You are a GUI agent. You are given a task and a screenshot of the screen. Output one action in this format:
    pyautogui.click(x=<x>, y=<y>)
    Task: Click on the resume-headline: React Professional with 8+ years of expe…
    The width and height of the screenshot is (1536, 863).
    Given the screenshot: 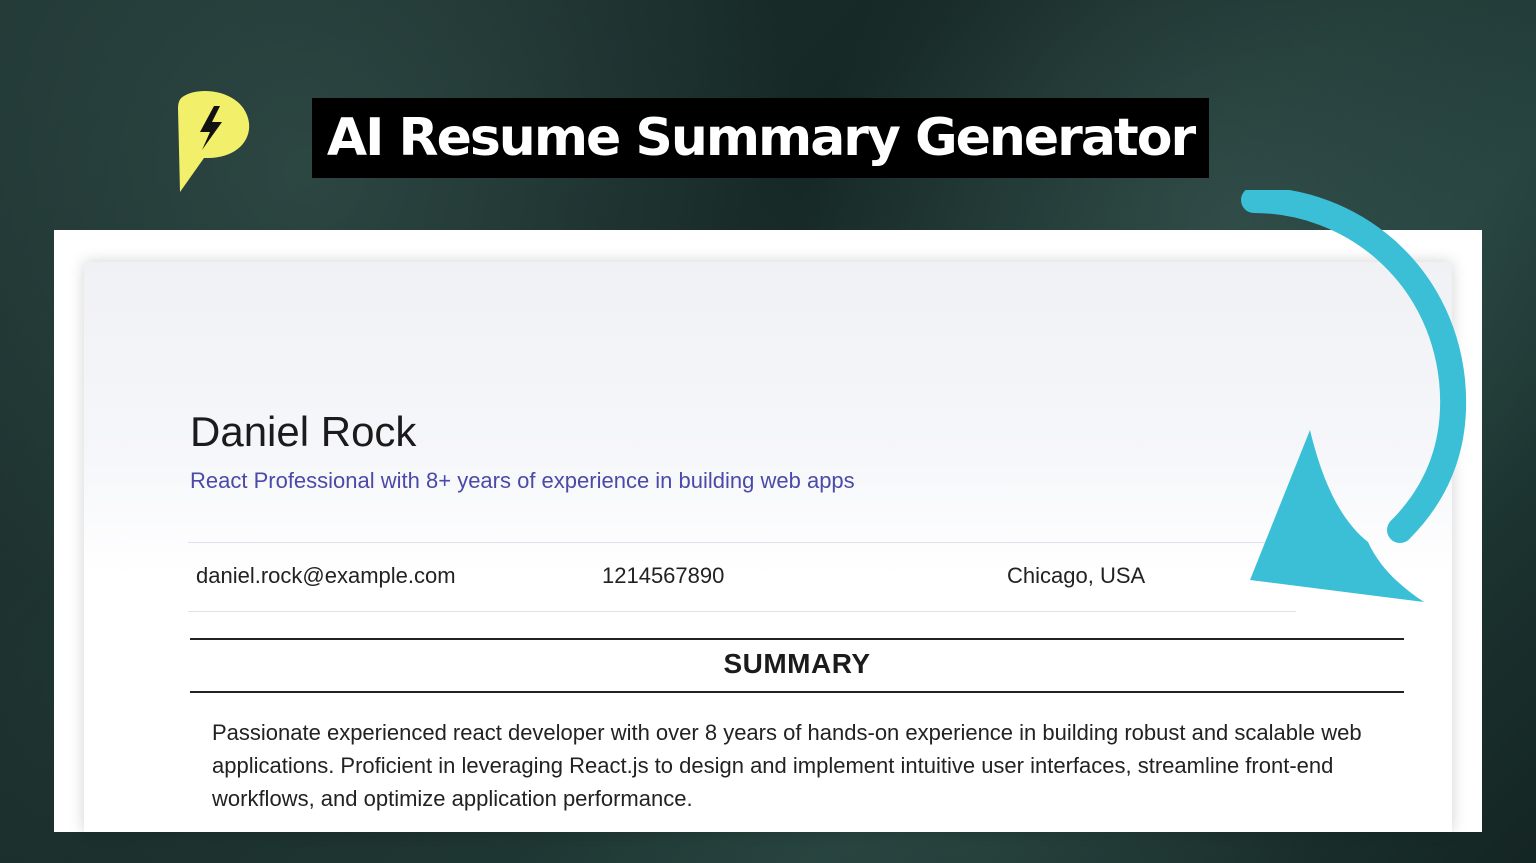 What is the action you would take?
    pyautogui.click(x=522, y=480)
    